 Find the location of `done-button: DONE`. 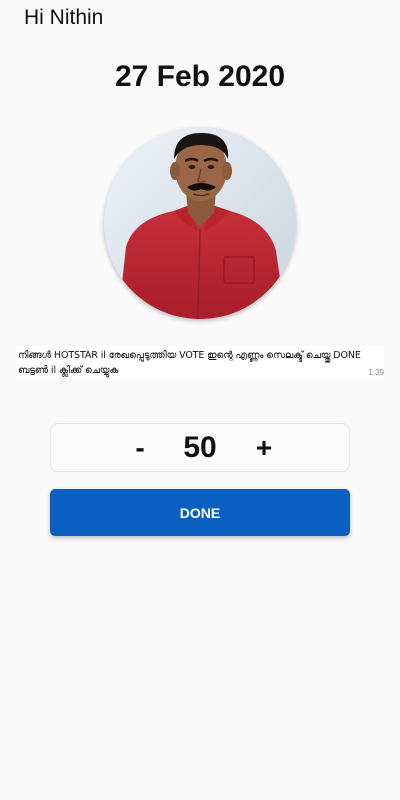

done-button: DONE is located at coordinates (200, 512).